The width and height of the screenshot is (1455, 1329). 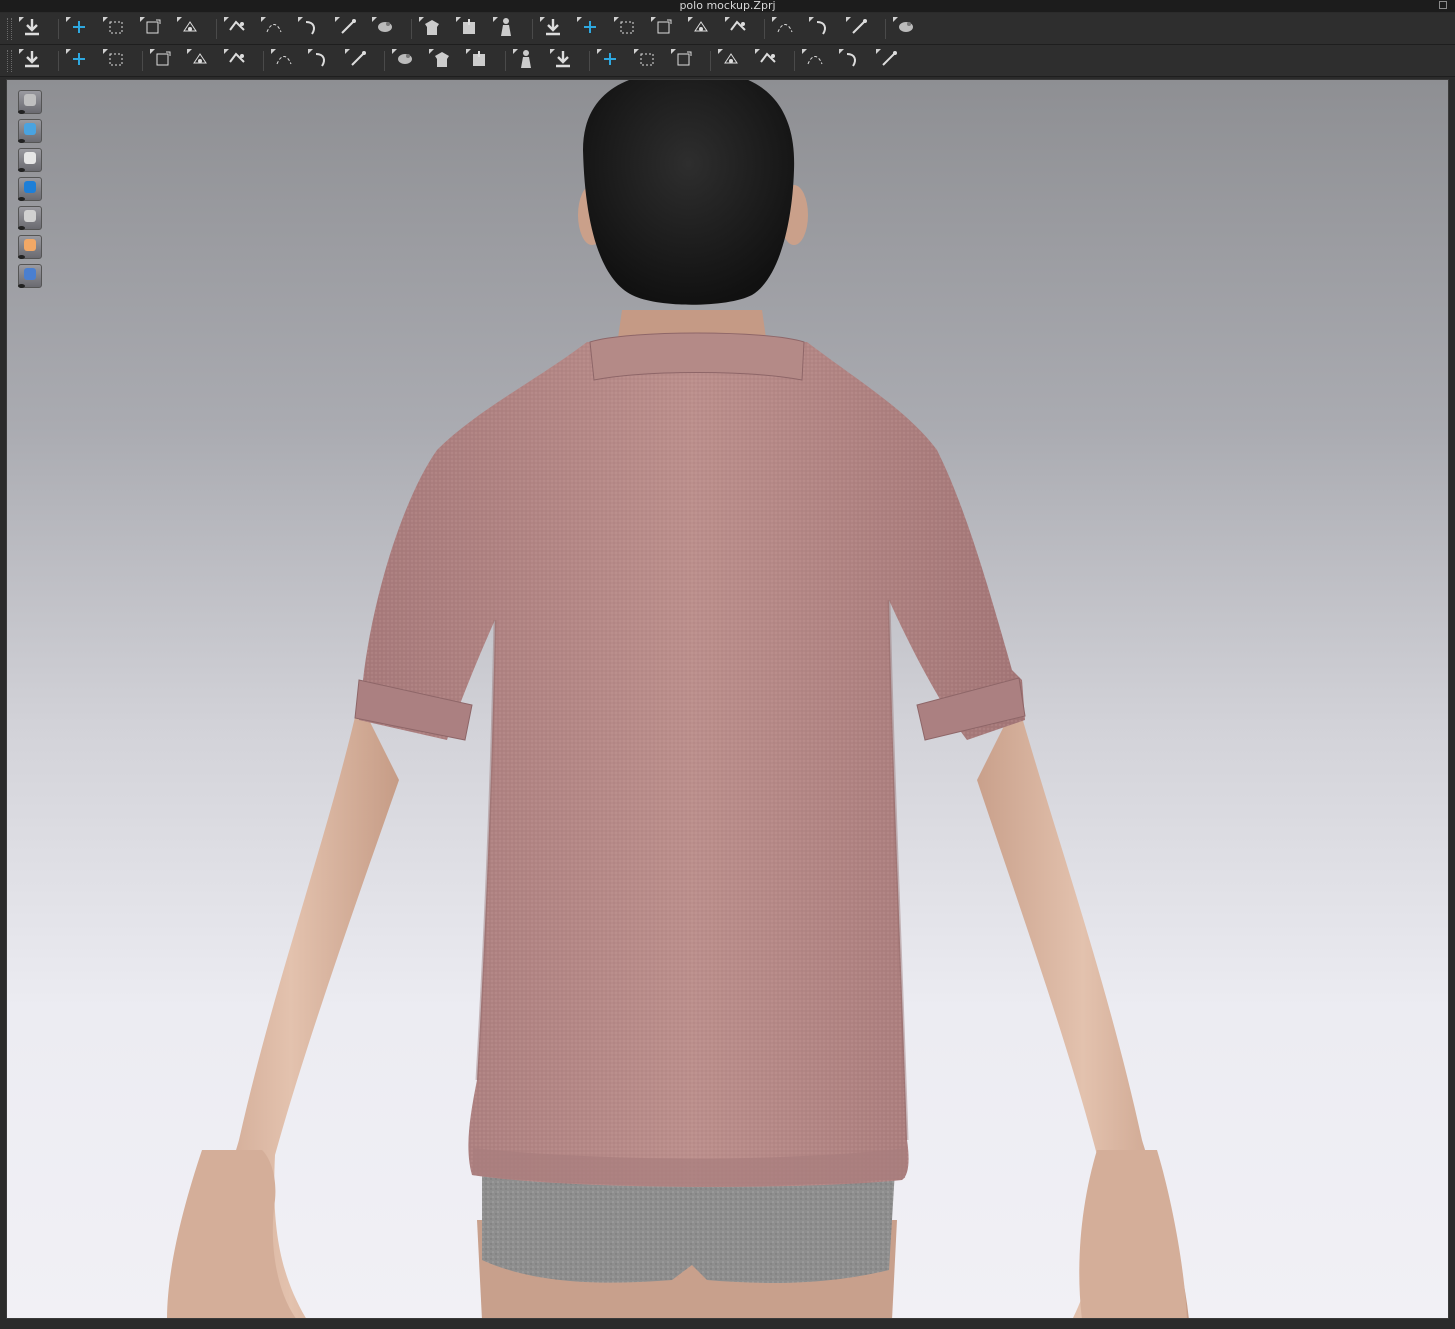 I want to click on pose-tool, so click(x=32, y=61).